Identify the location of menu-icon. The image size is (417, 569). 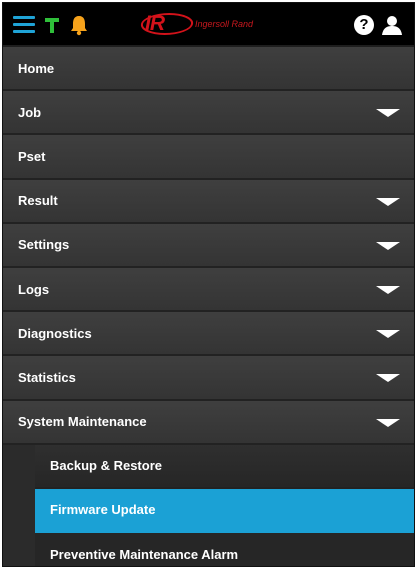
(24, 25).